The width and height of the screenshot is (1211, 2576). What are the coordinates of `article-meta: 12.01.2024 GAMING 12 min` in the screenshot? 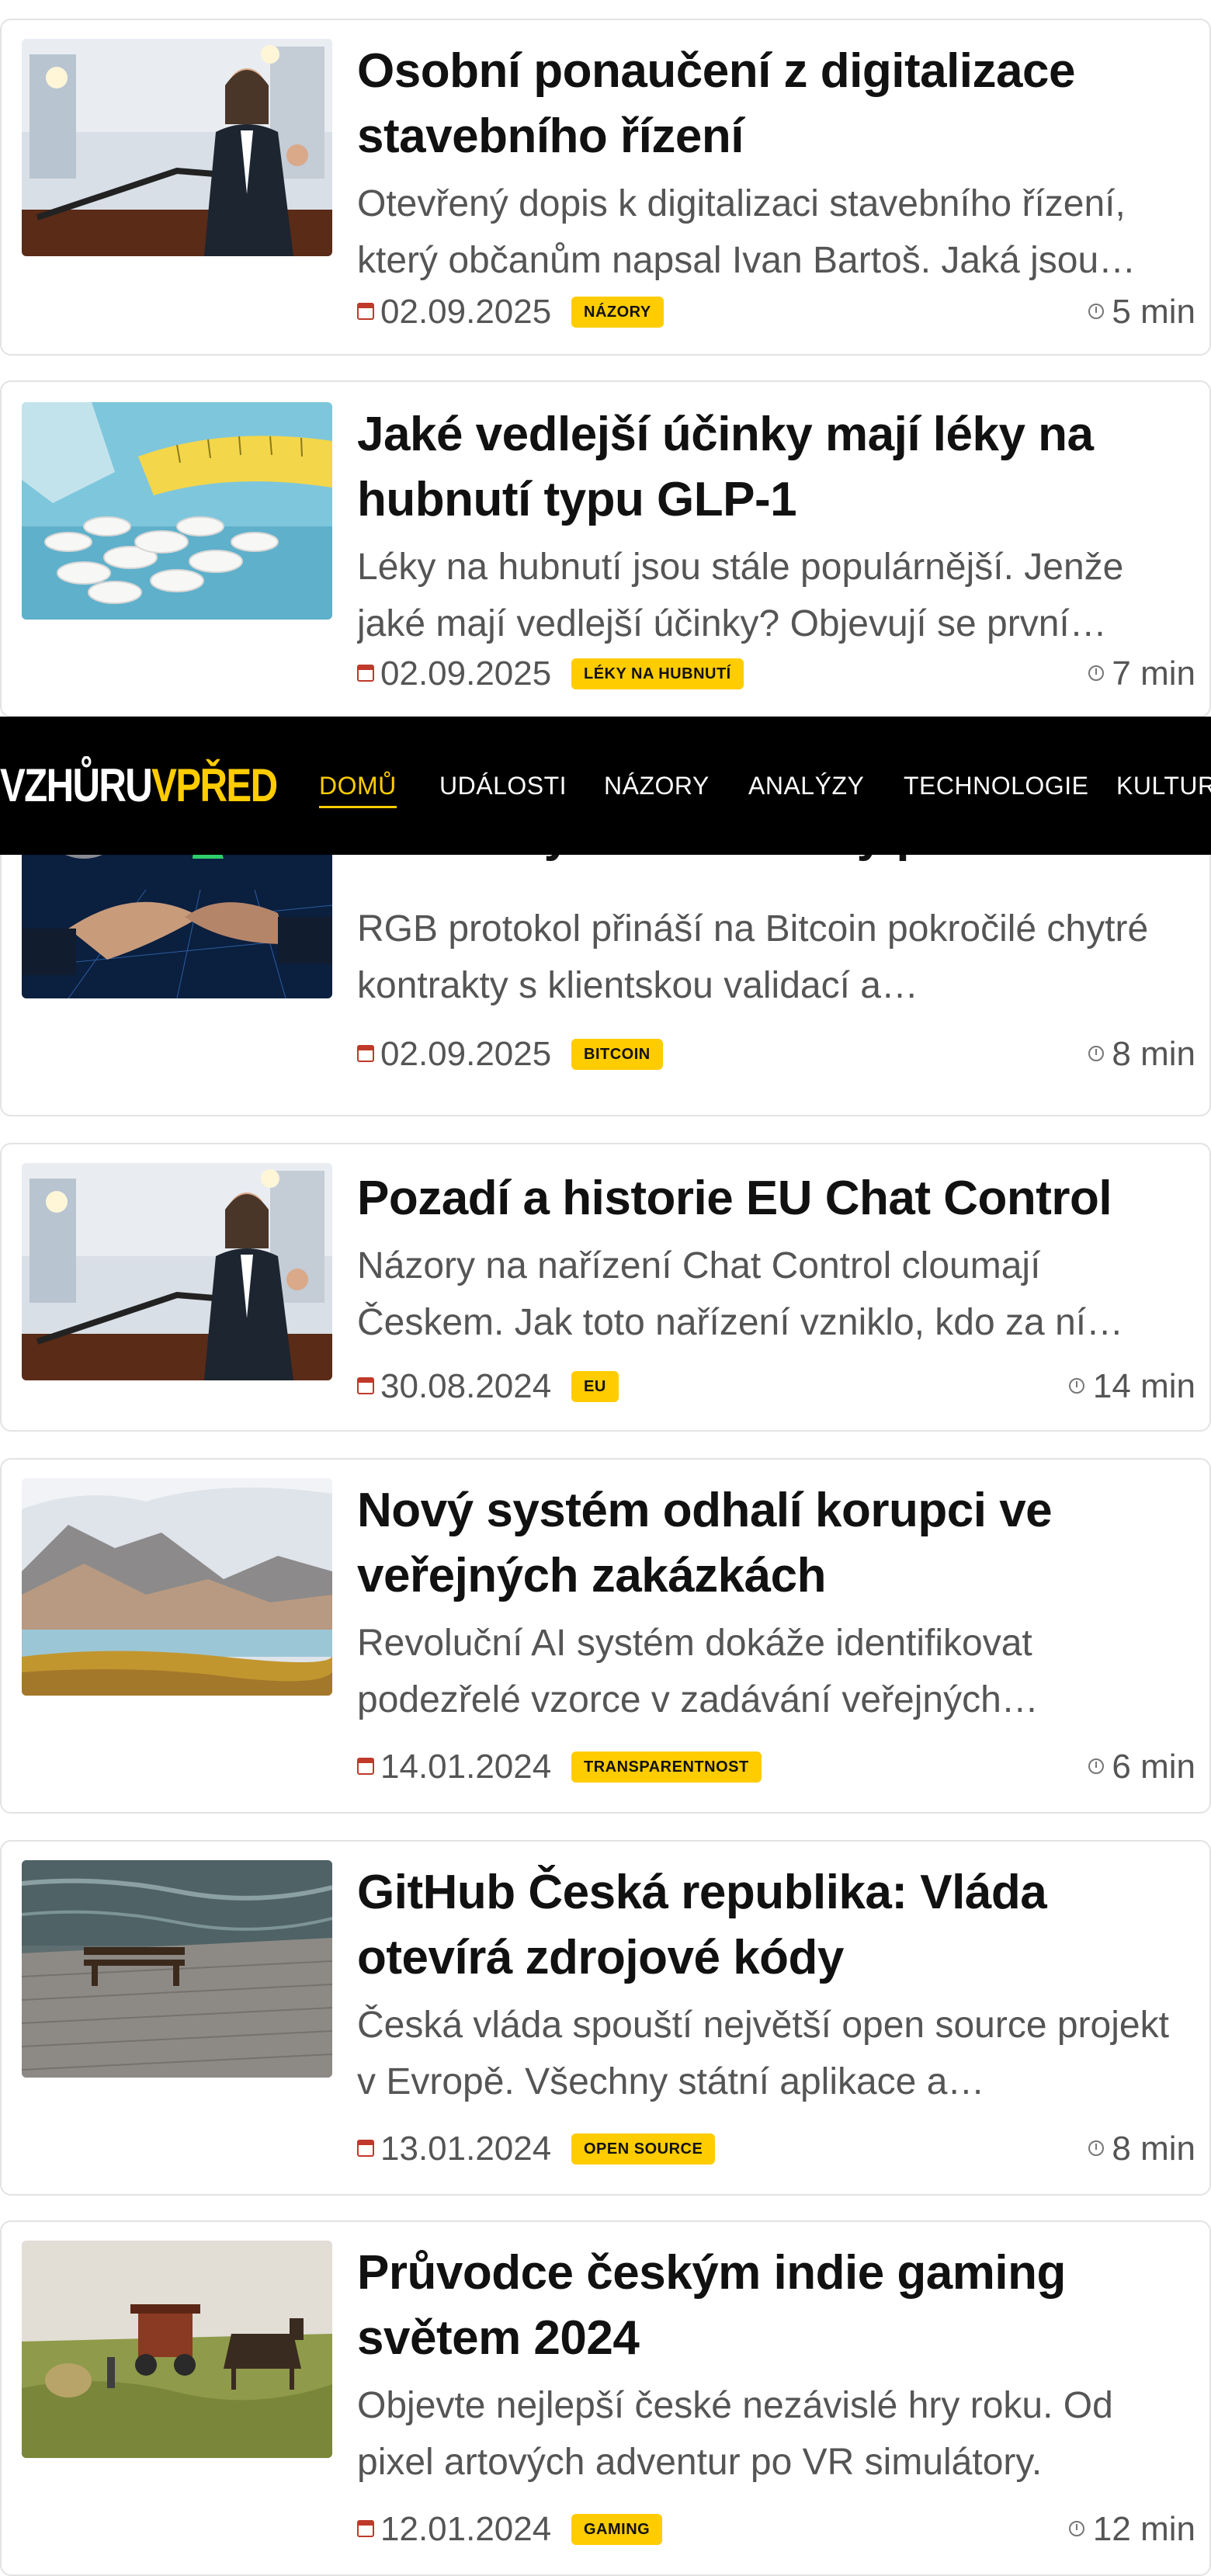 It's located at (776, 2529).